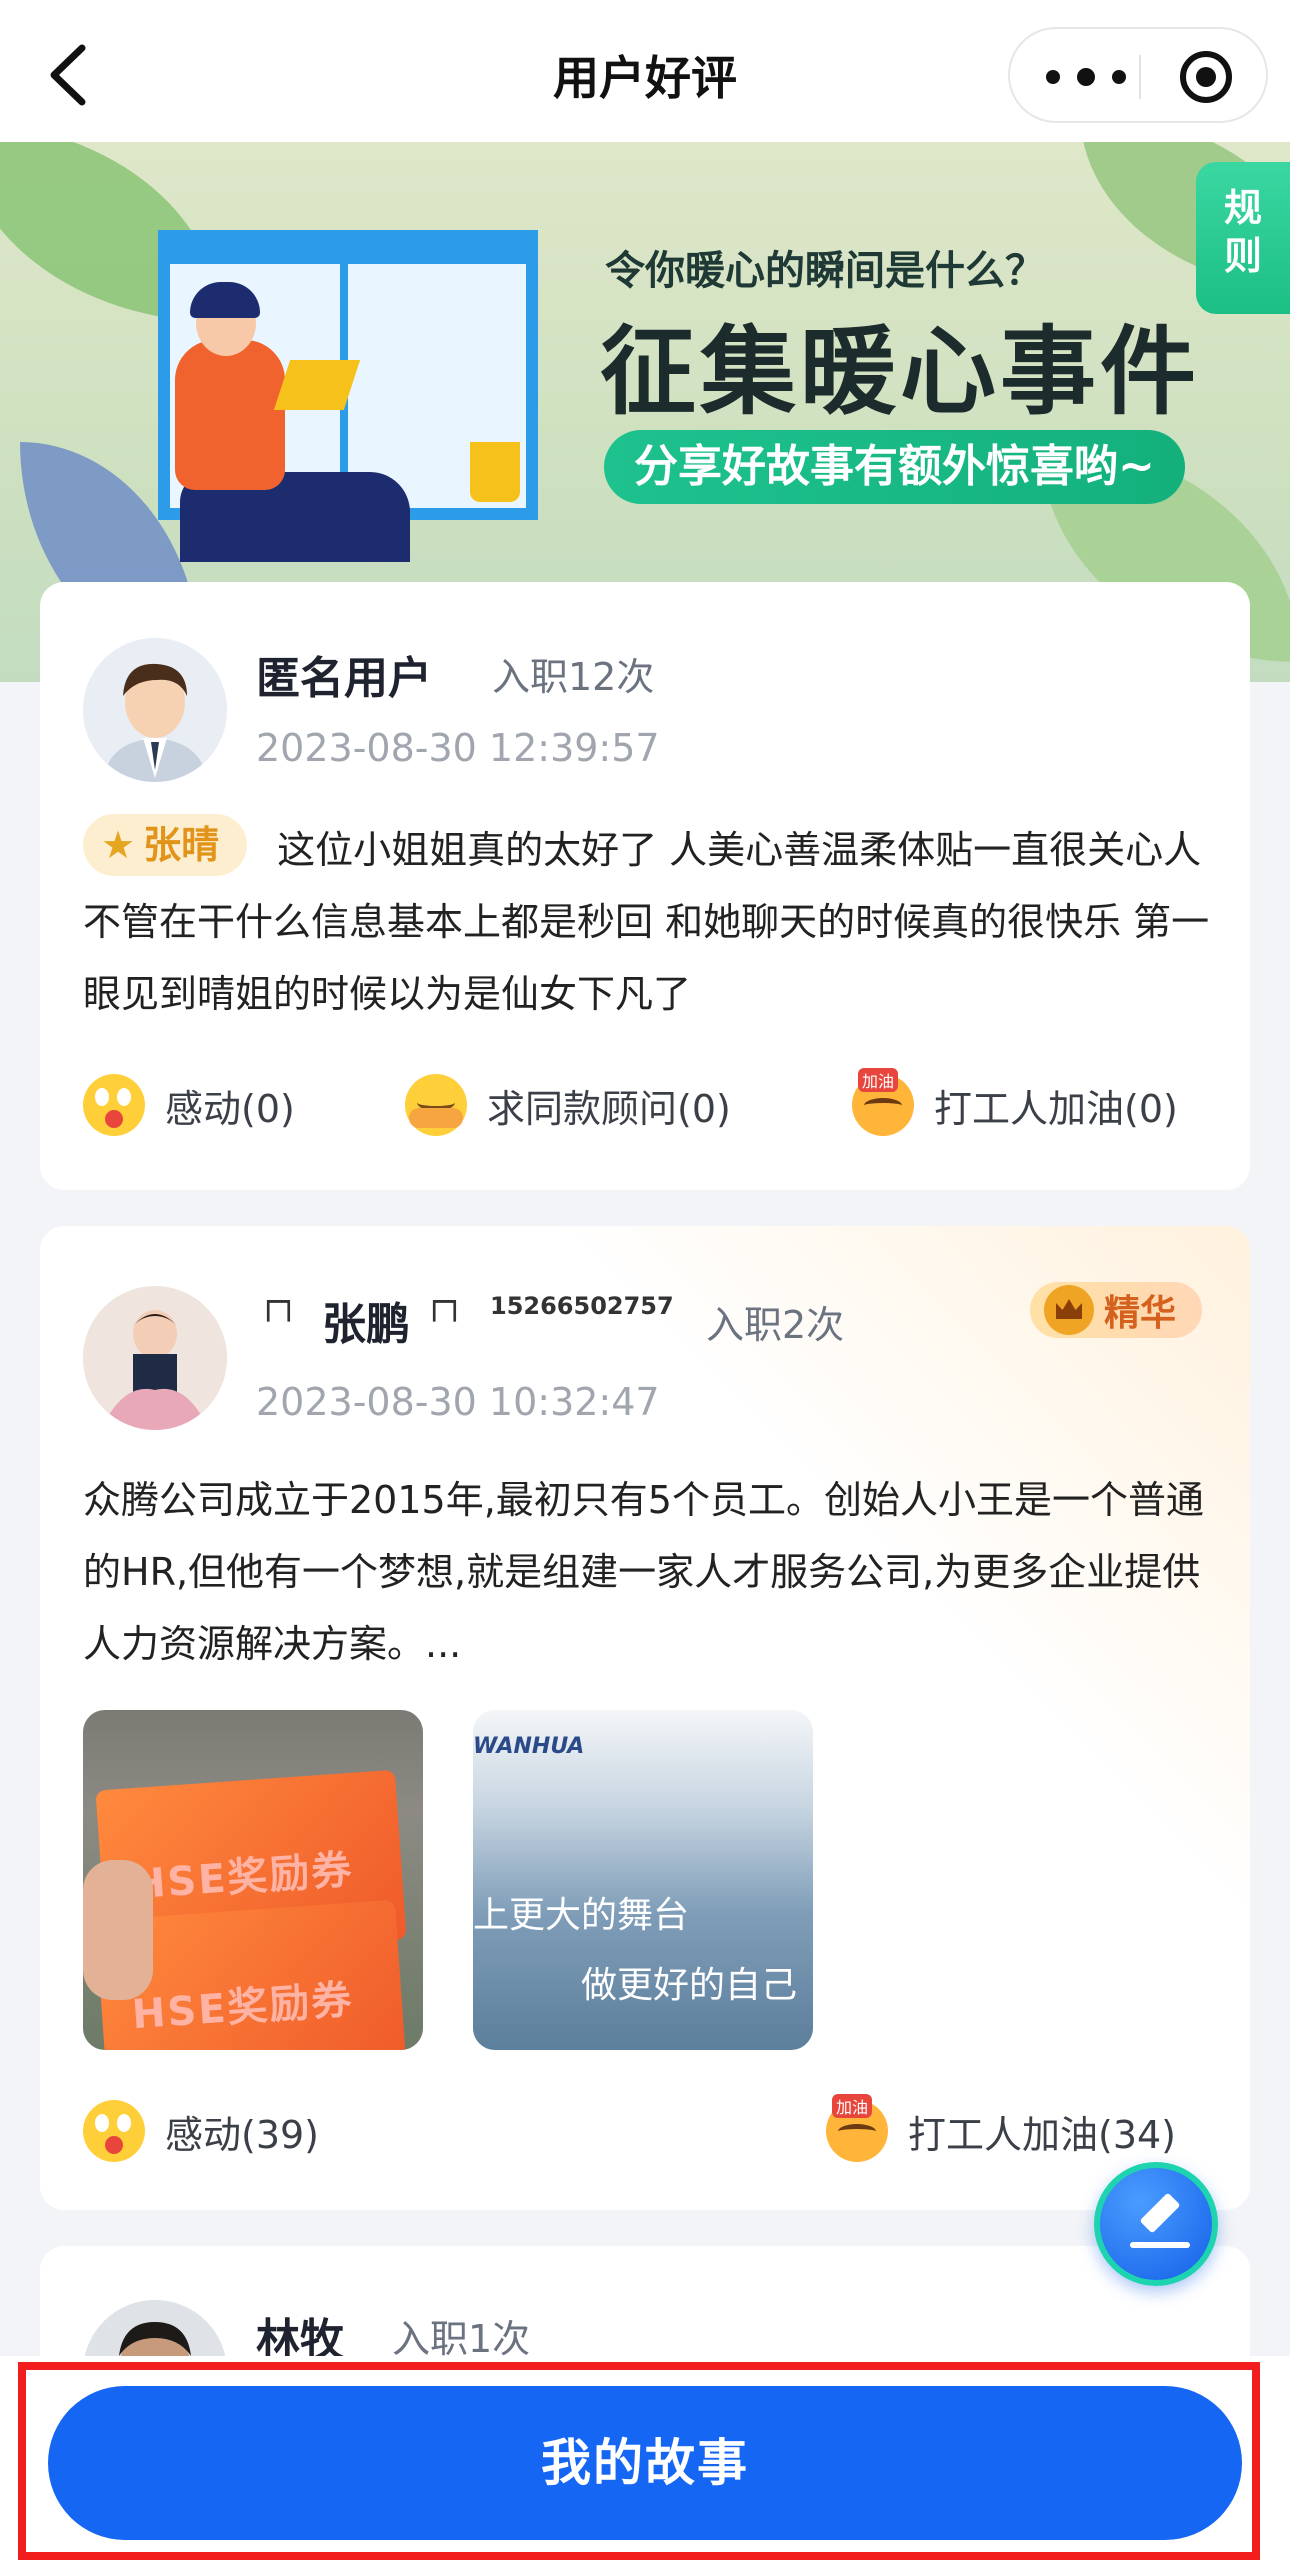 The height and width of the screenshot is (2564, 1290). I want to click on user-name: 匿名用户, so click(344, 674).